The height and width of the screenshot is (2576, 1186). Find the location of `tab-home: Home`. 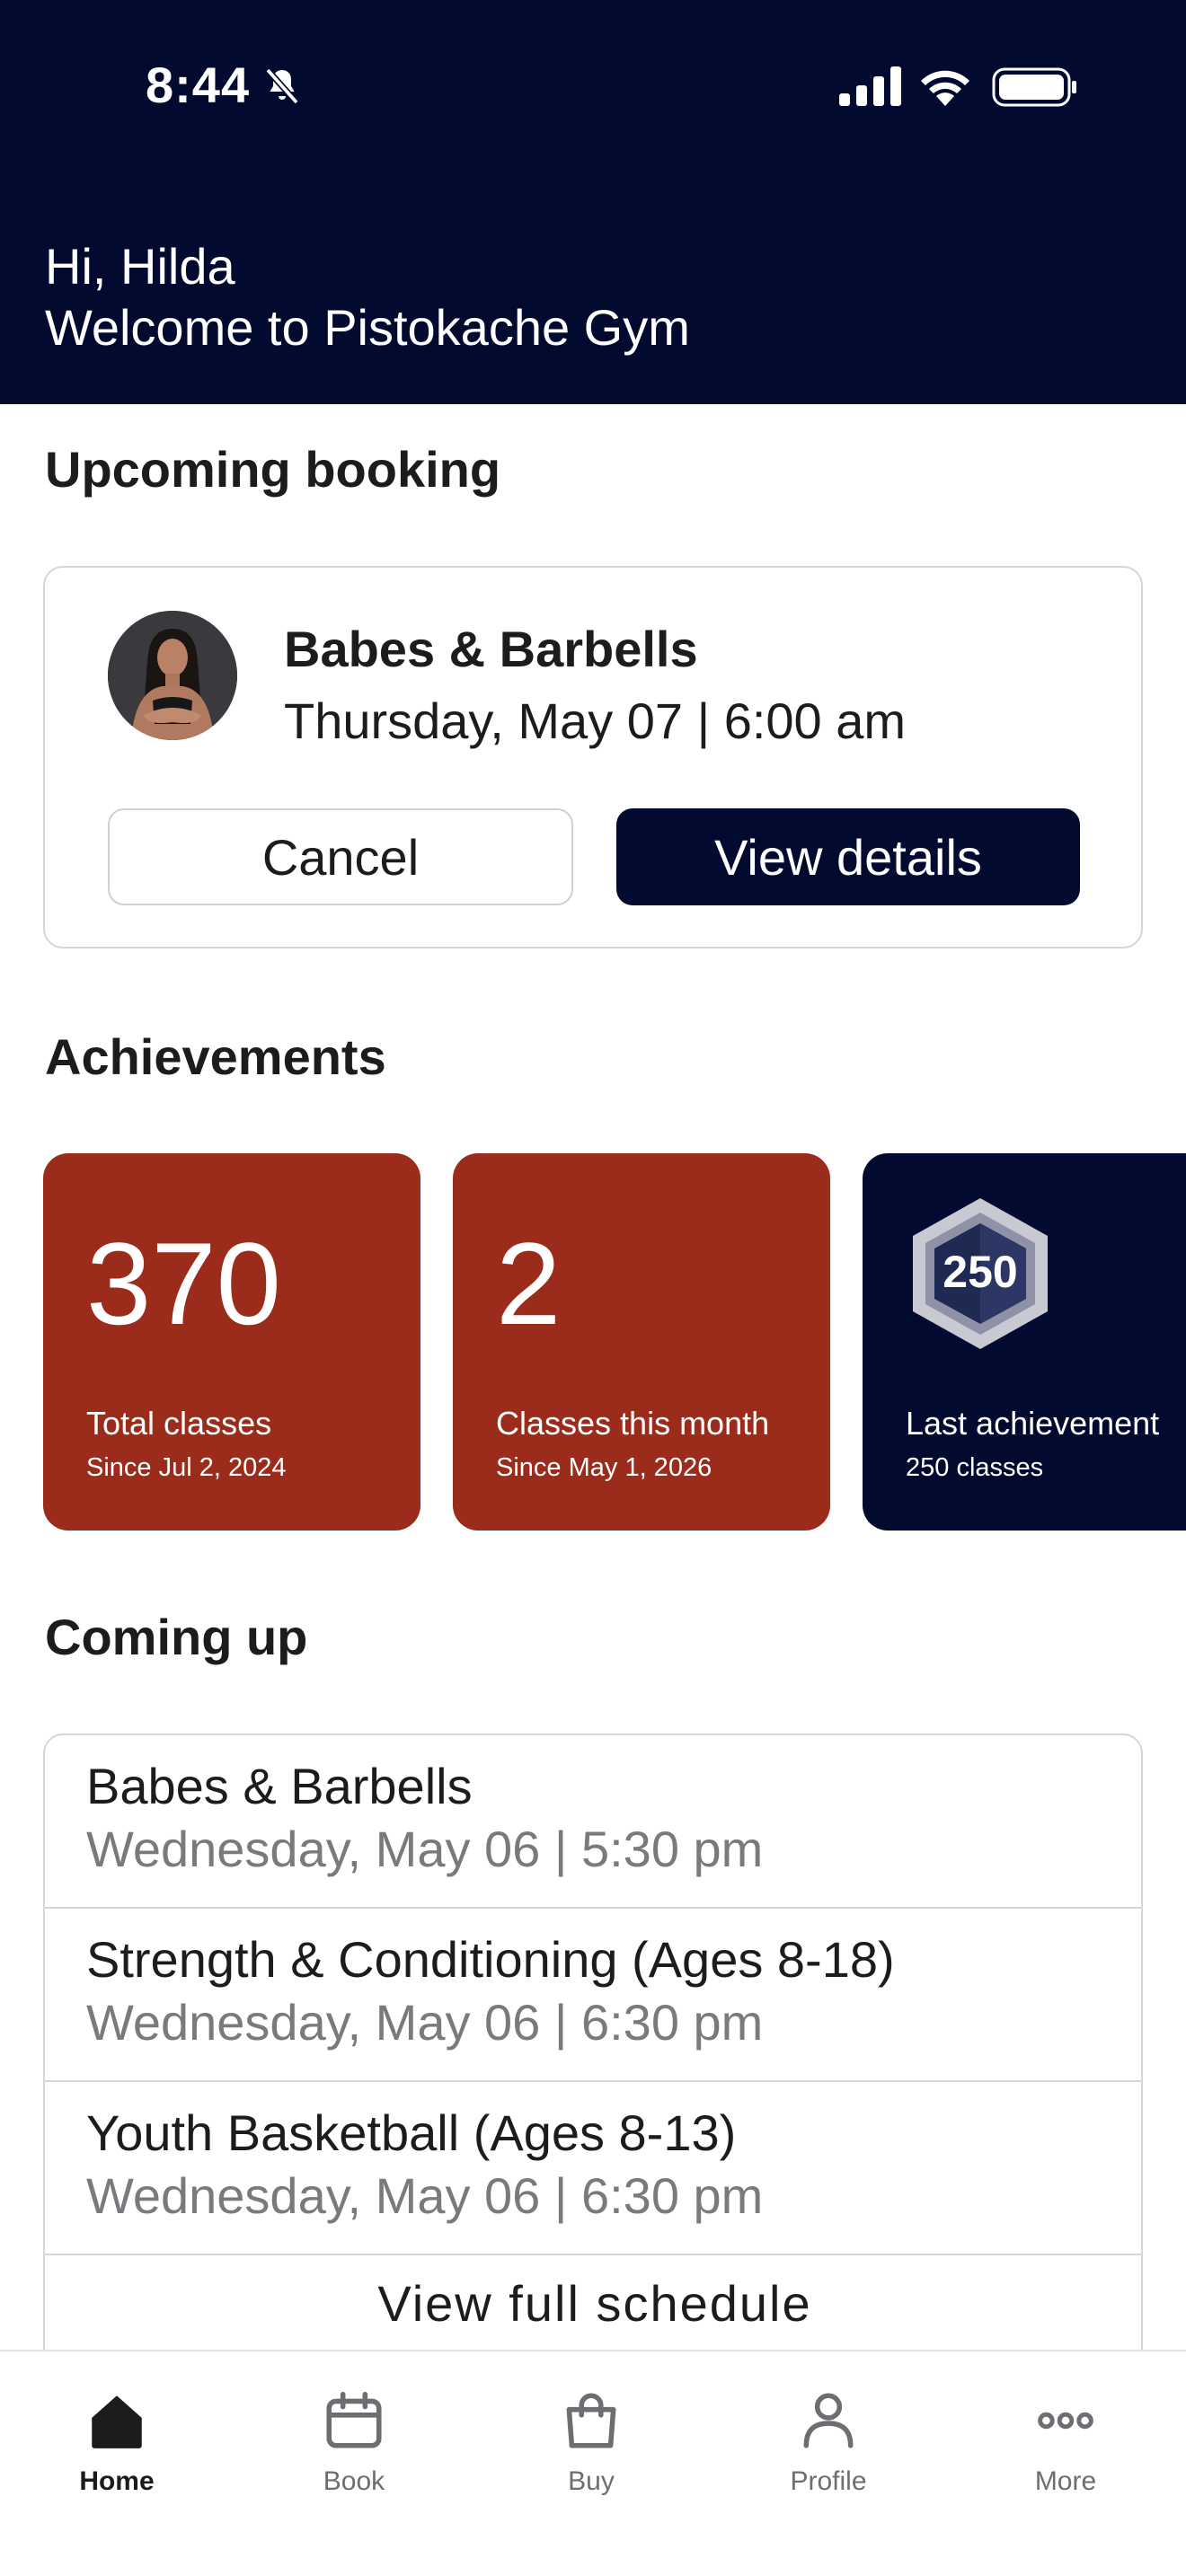

tab-home: Home is located at coordinates (117, 2438).